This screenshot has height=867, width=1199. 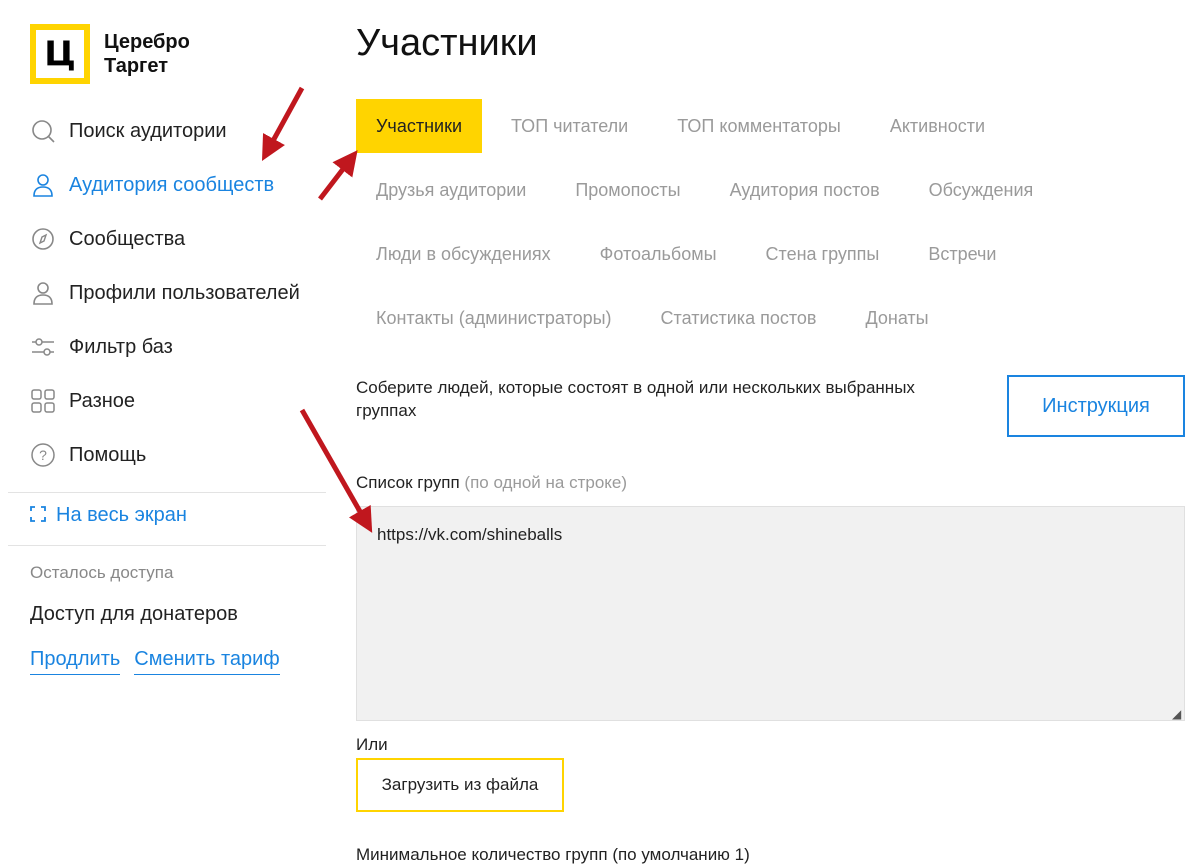 I want to click on tab-promoposts: Промопосты, so click(x=627, y=190).